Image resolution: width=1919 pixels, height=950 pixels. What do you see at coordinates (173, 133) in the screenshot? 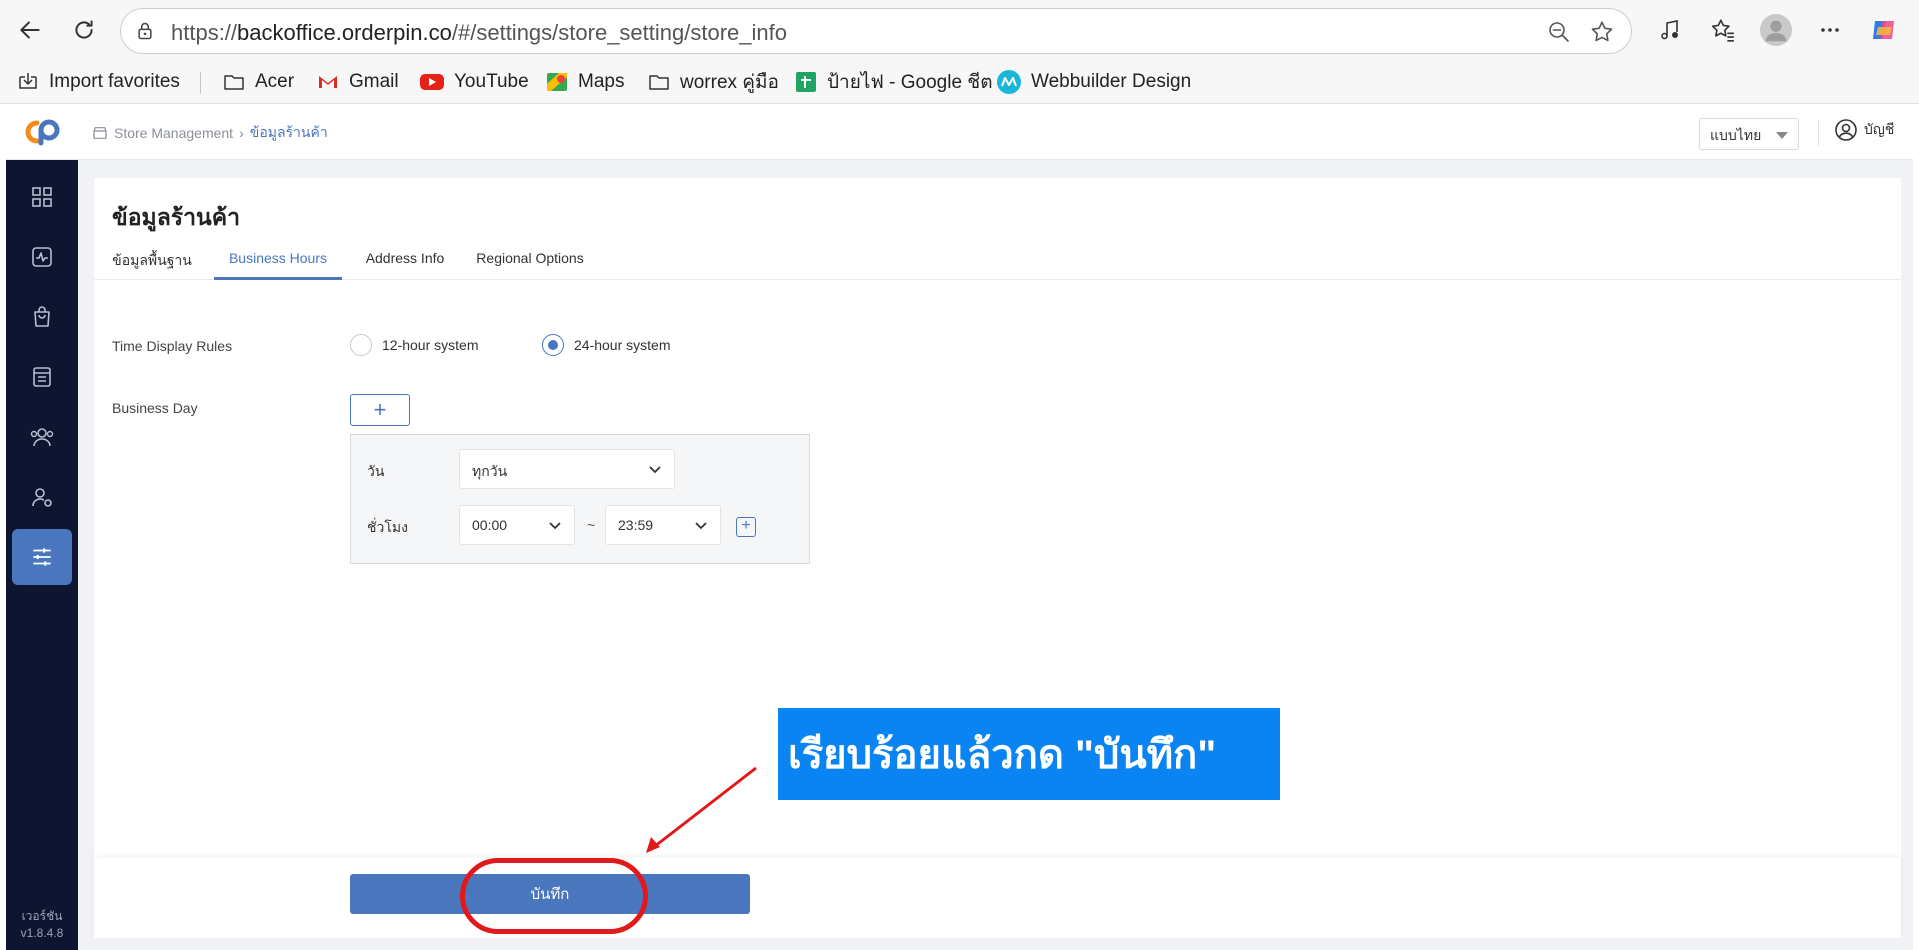
I see `breadcrumb-root: Store Management` at bounding box center [173, 133].